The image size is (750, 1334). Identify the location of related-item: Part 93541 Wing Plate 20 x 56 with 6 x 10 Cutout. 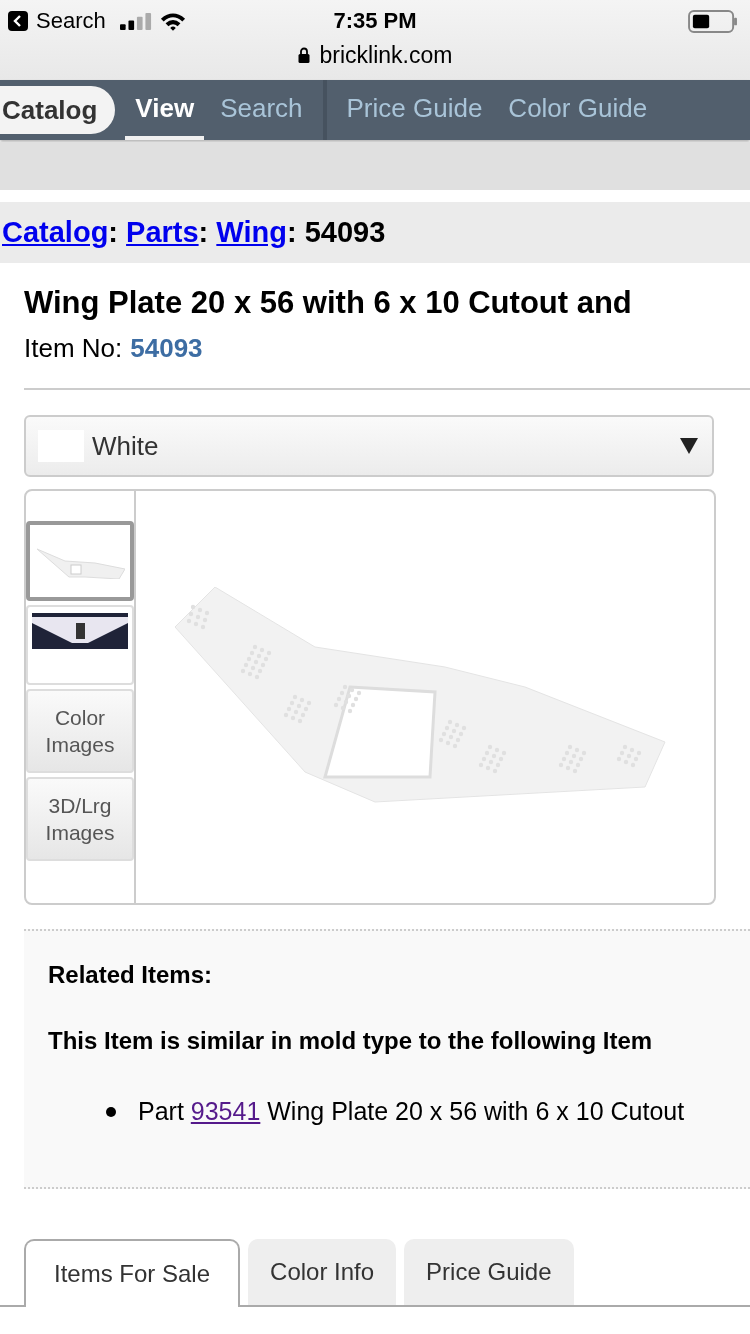
(411, 1111).